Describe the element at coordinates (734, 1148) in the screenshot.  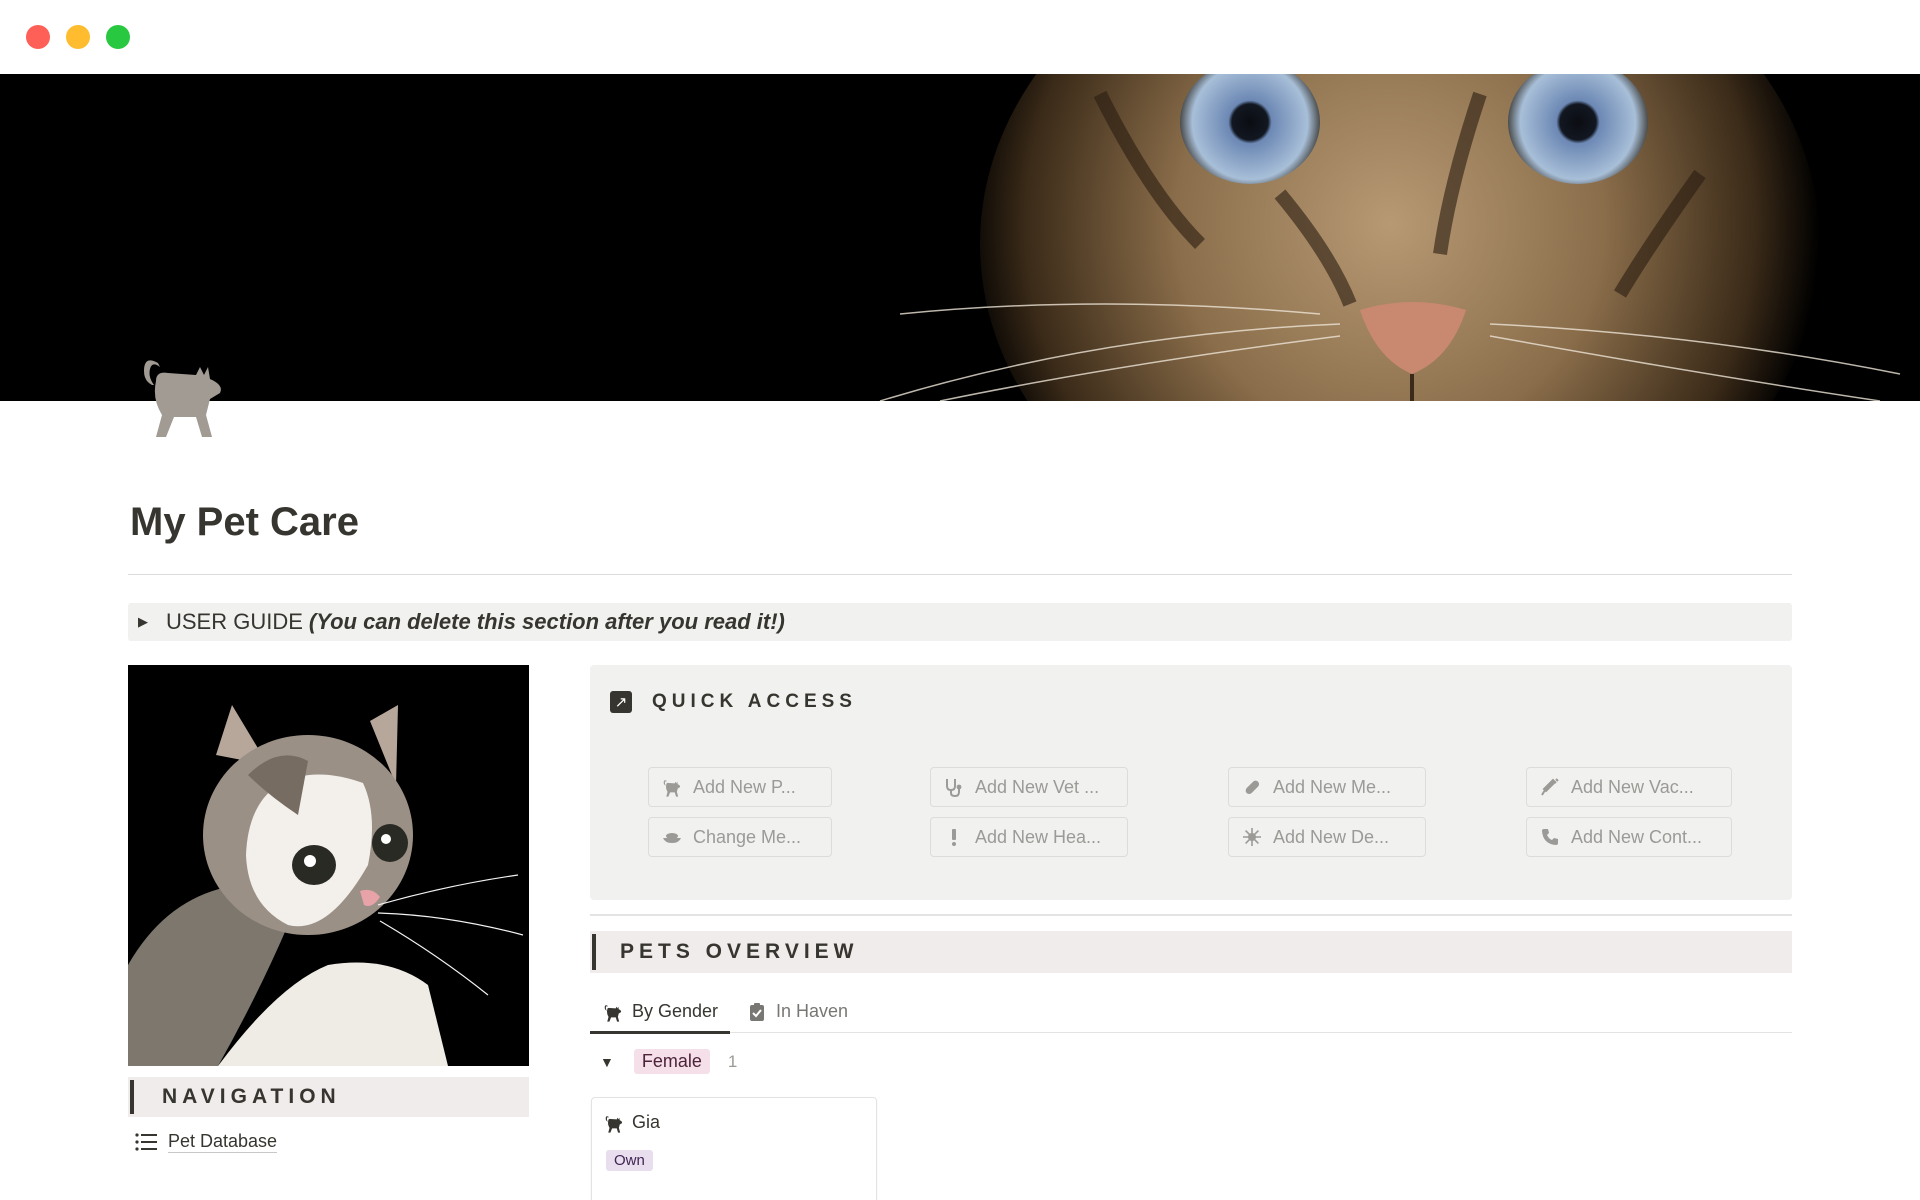
I see `pet-card: Gia Own` at that location.